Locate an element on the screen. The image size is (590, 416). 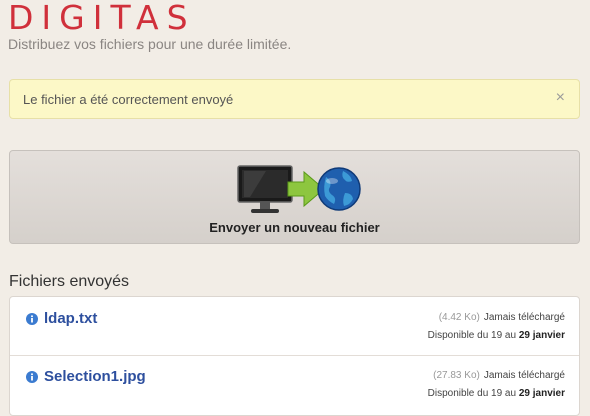
upload-illustration is located at coordinates (299, 189).